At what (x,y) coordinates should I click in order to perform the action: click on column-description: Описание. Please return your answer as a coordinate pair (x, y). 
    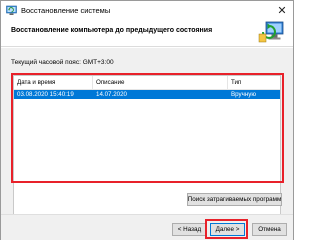
    Looking at the image, I should click on (110, 82).